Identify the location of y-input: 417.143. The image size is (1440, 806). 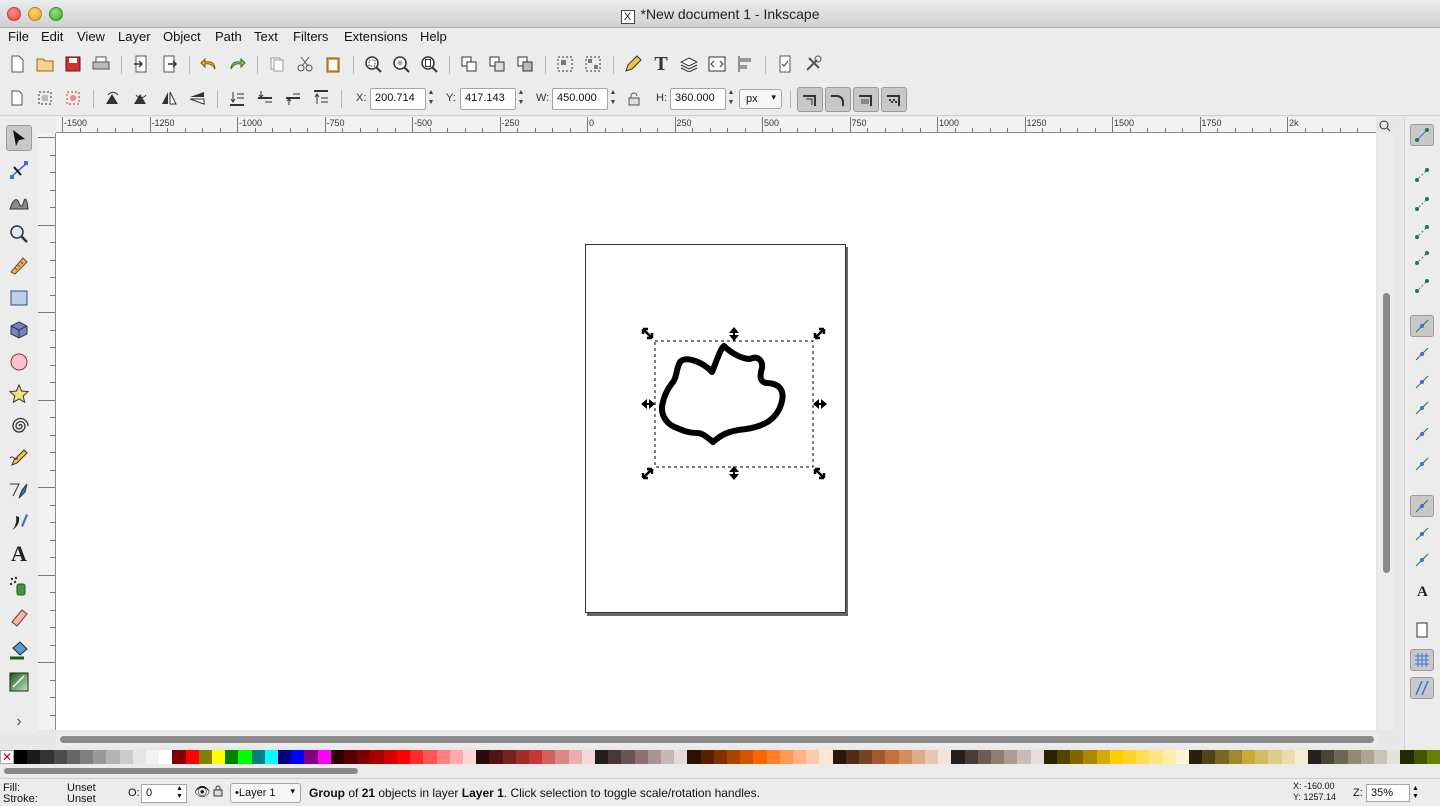
(488, 99).